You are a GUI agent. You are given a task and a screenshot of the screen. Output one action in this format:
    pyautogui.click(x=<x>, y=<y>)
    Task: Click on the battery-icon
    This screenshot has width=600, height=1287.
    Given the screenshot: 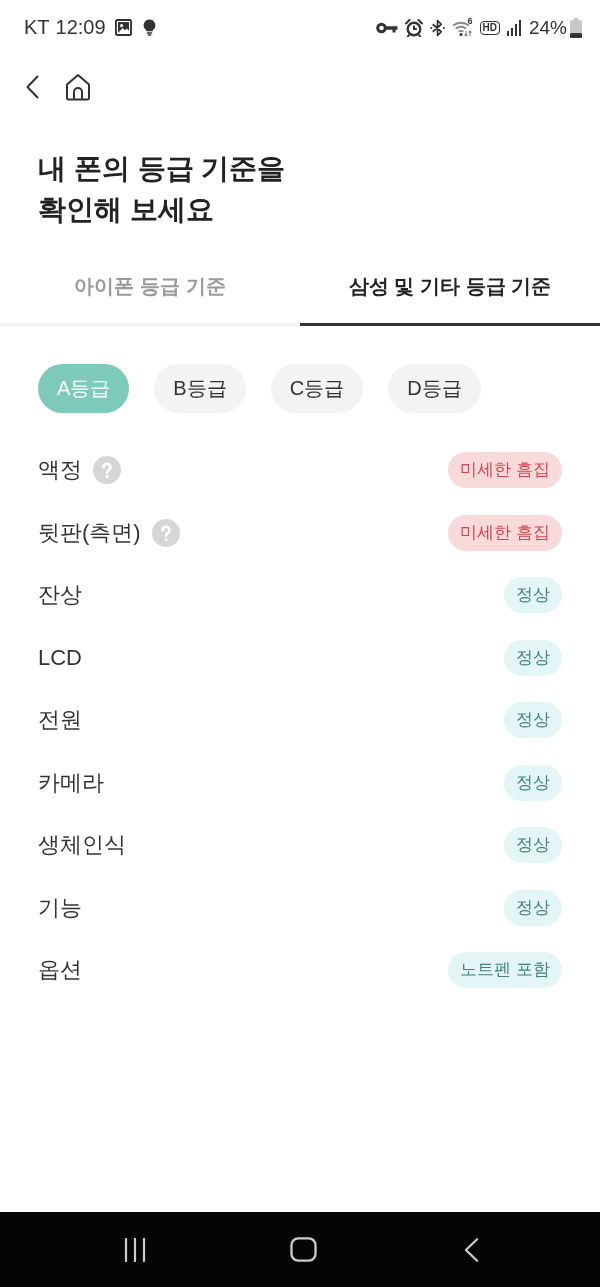 What is the action you would take?
    pyautogui.click(x=576, y=27)
    